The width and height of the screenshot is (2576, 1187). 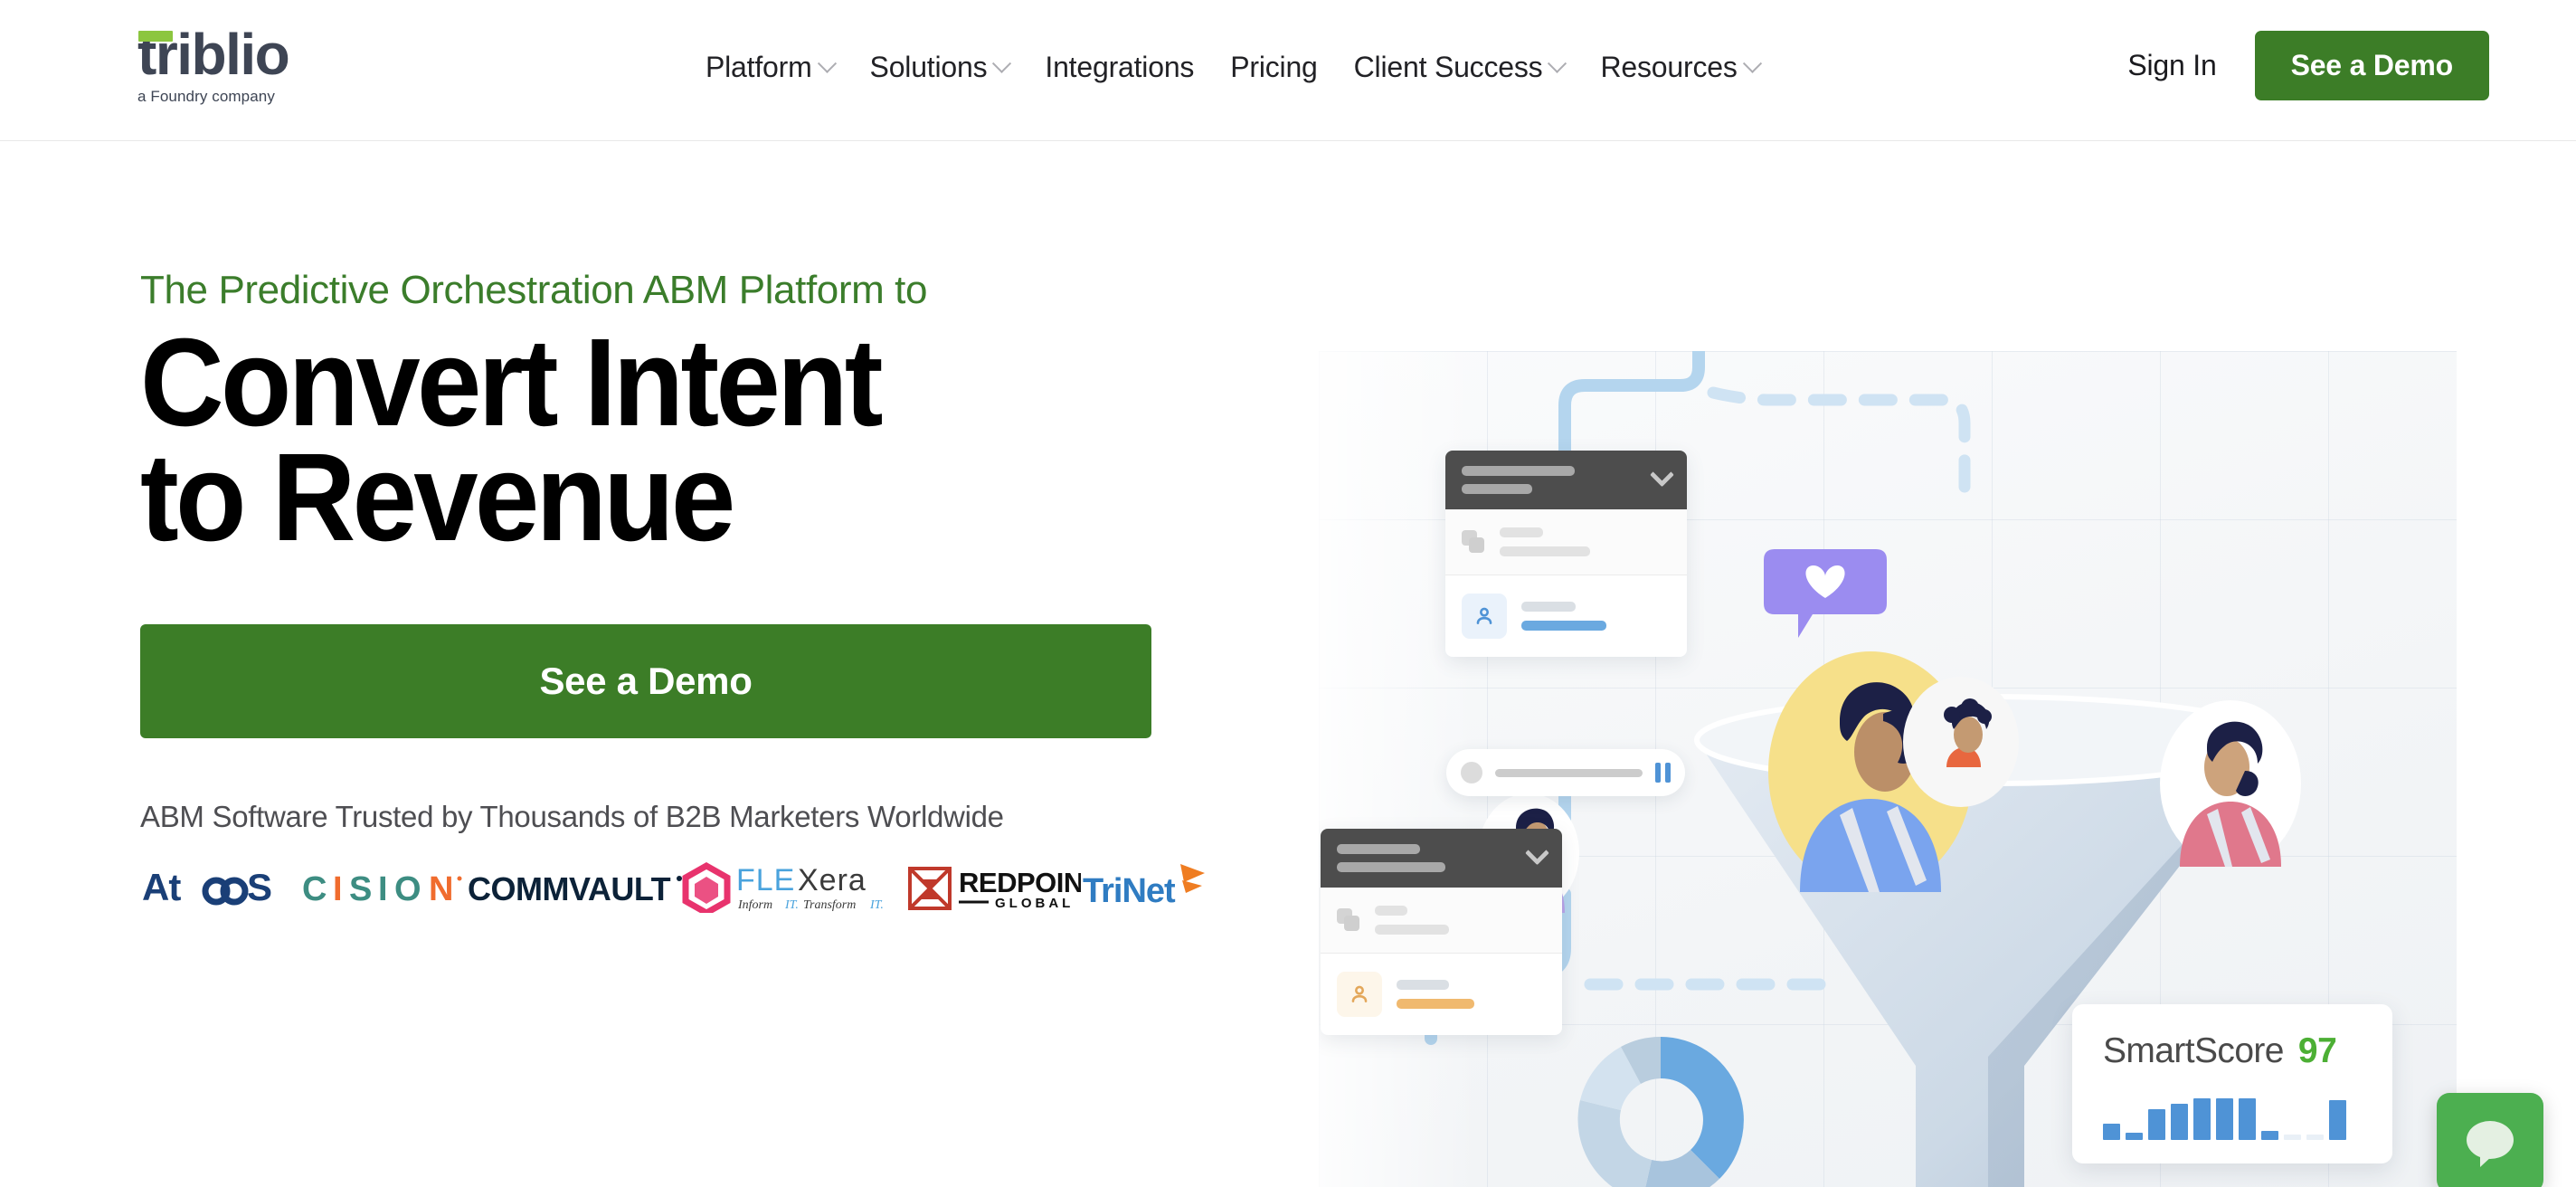 I want to click on nav-label: Client Success, so click(x=1448, y=67).